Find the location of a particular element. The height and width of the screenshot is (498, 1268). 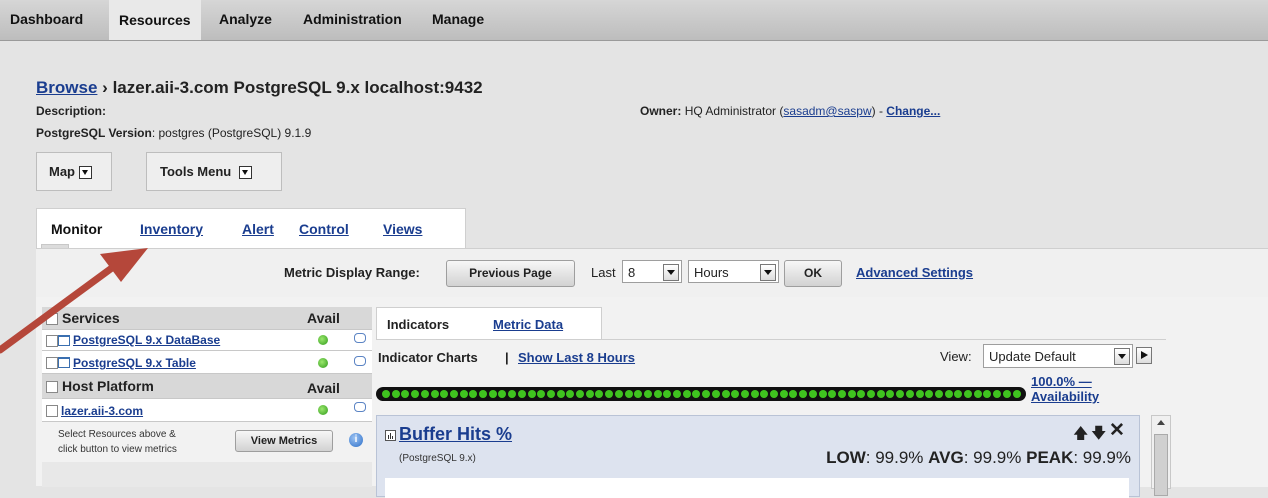

chart-icon is located at coordinates (390, 435).